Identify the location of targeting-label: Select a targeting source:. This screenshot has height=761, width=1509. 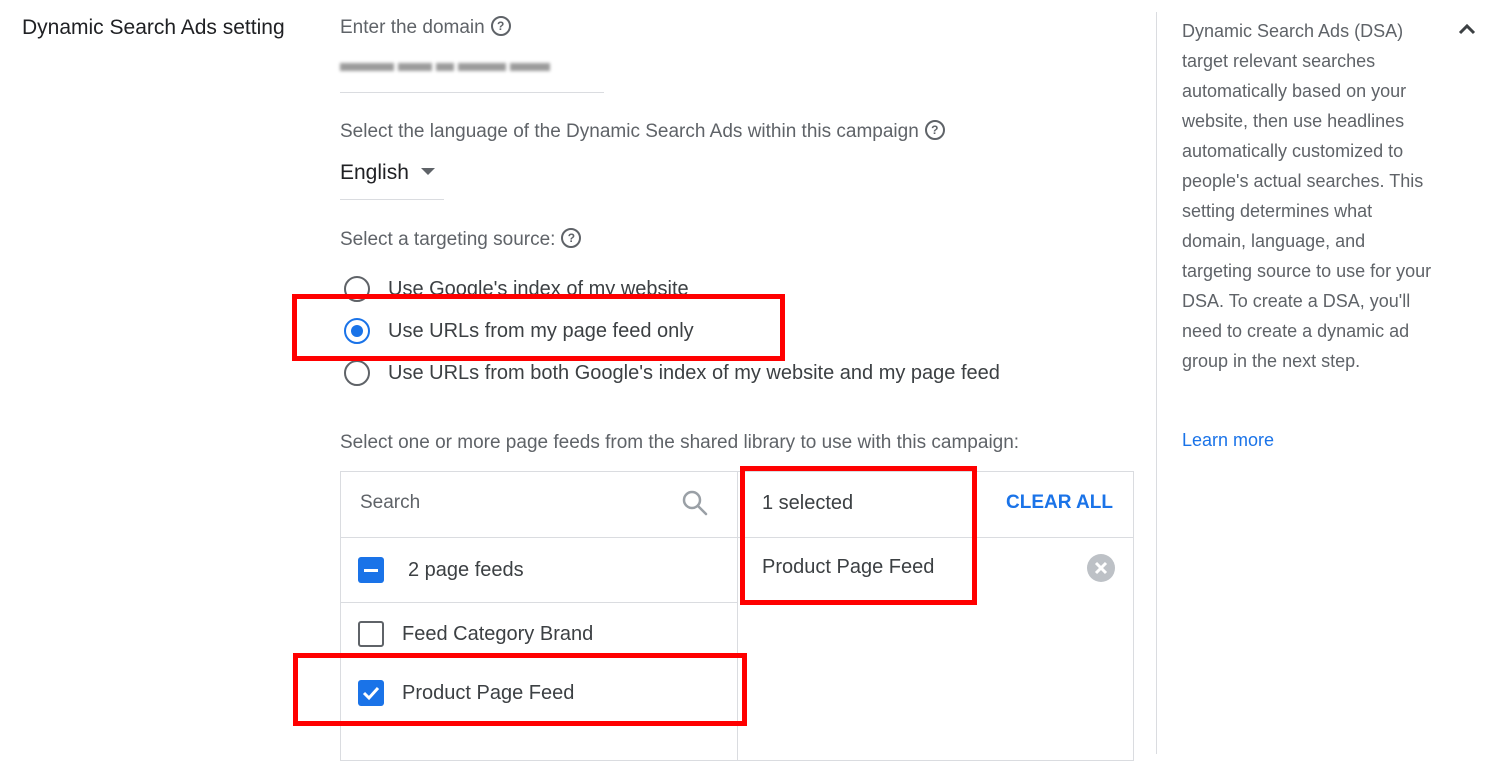
(448, 239).